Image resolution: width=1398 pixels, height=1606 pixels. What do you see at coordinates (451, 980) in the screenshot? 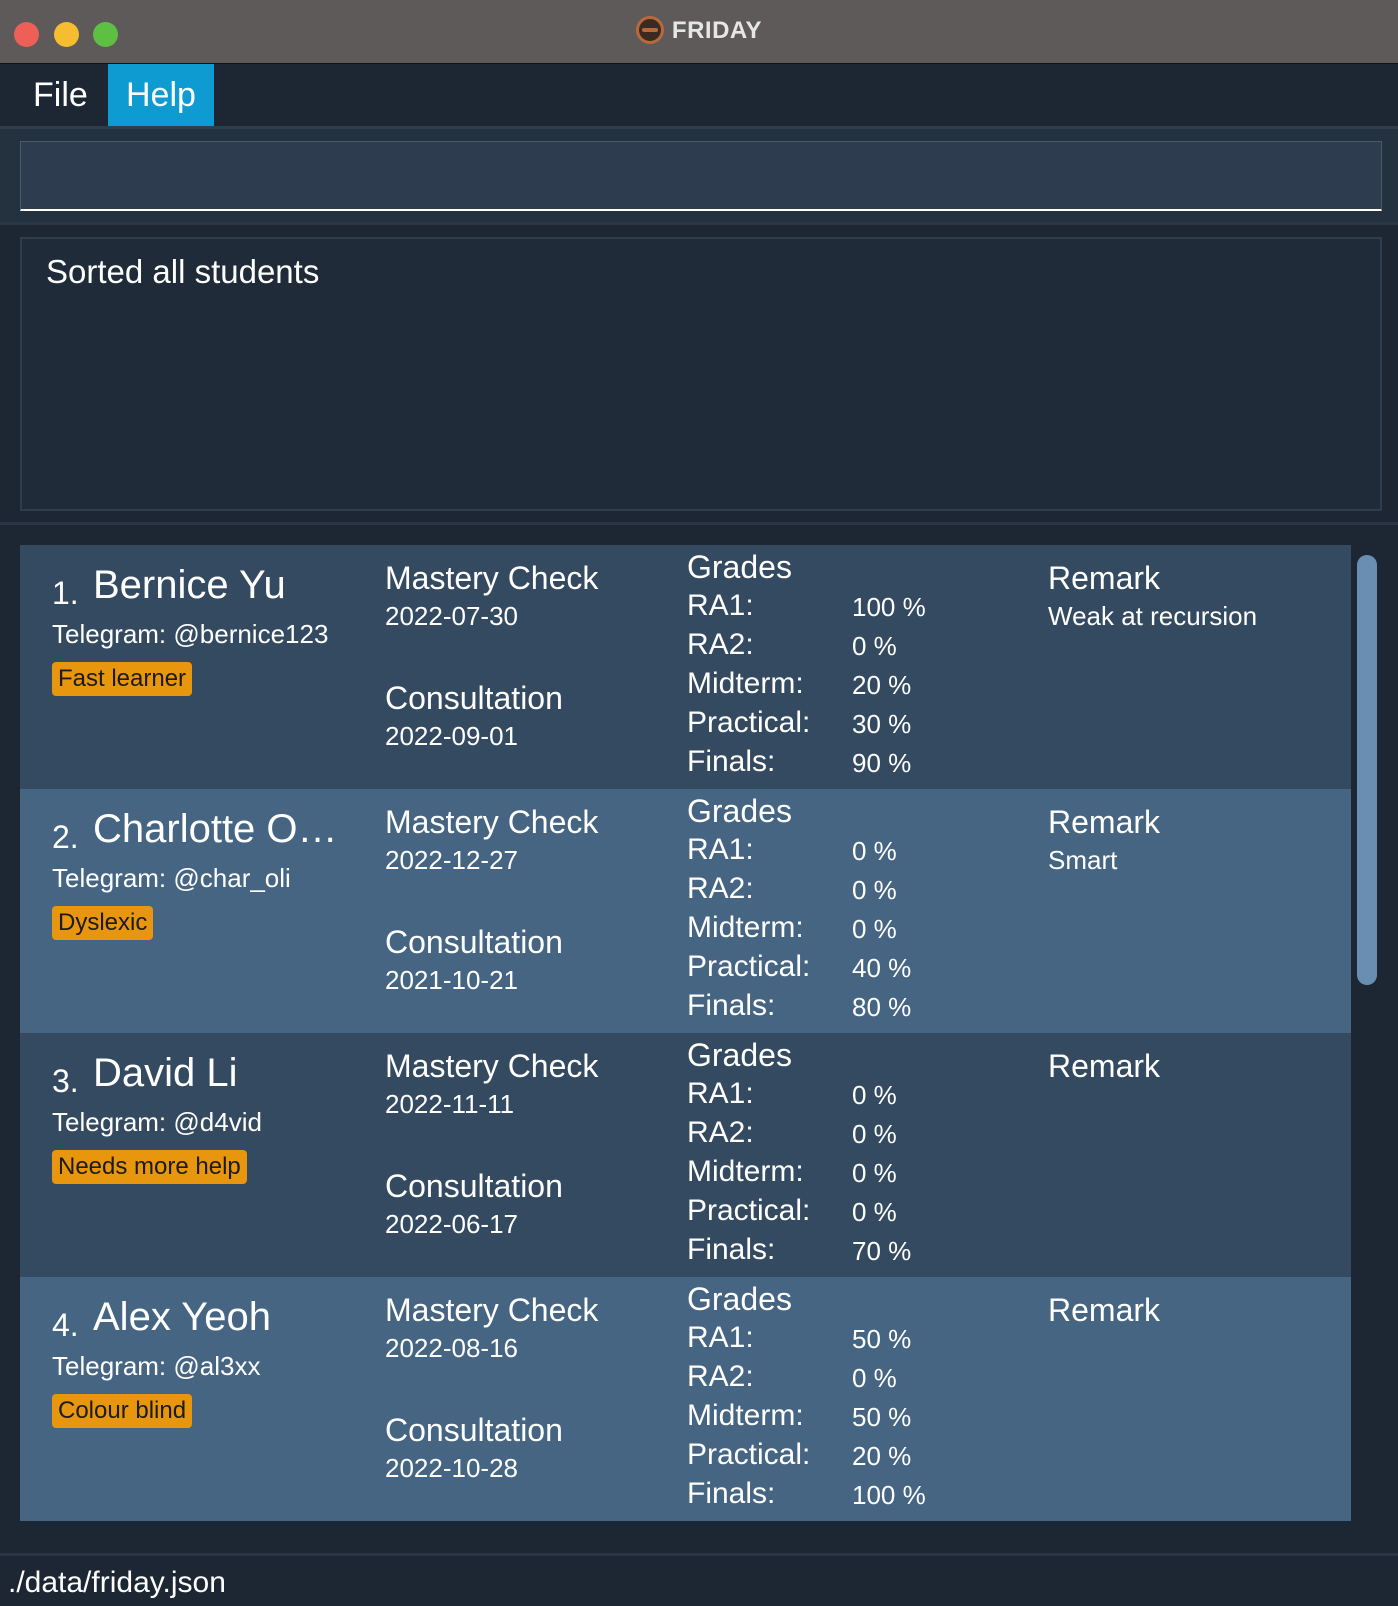
I see `consultation-date: 2021-10-21` at bounding box center [451, 980].